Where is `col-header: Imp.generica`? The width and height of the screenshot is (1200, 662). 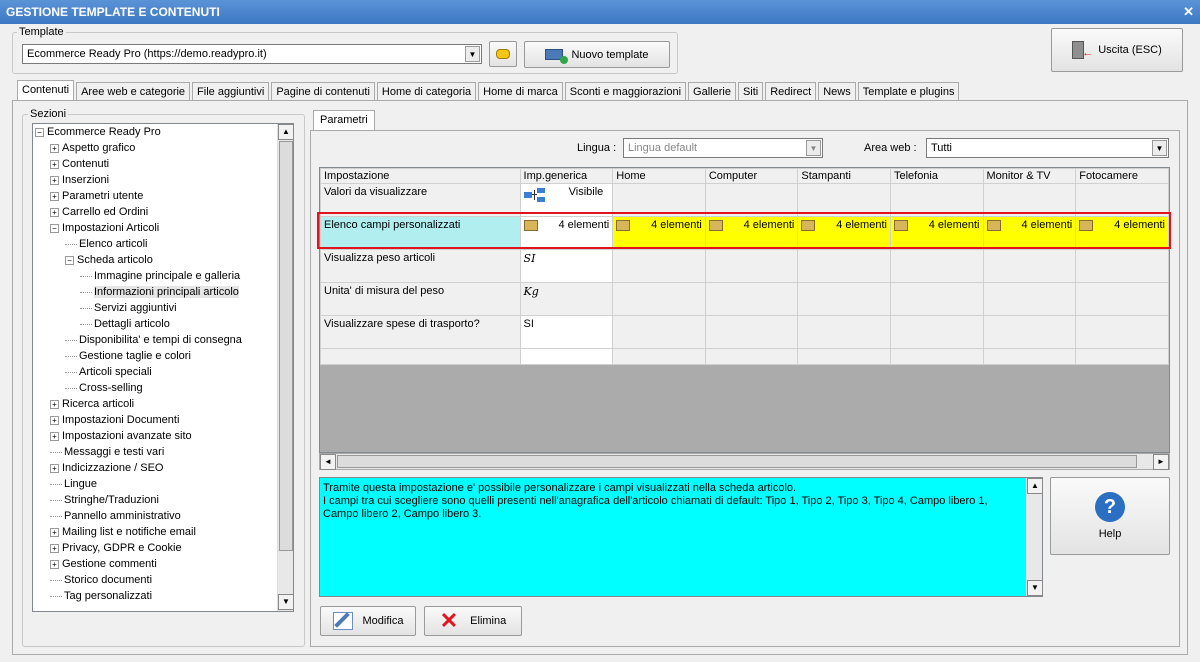 col-header: Imp.generica is located at coordinates (566, 176).